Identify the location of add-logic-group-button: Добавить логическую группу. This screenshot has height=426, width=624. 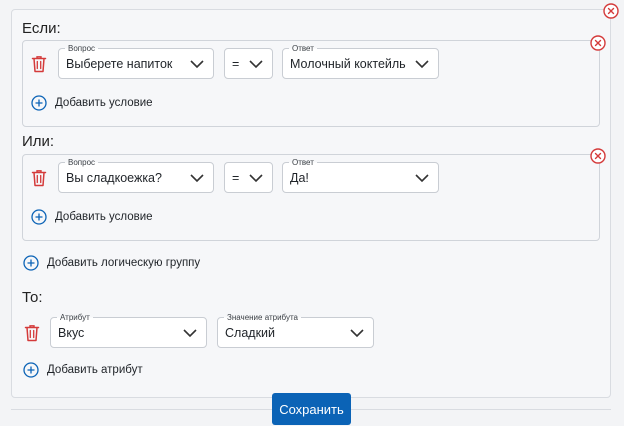
(111, 263).